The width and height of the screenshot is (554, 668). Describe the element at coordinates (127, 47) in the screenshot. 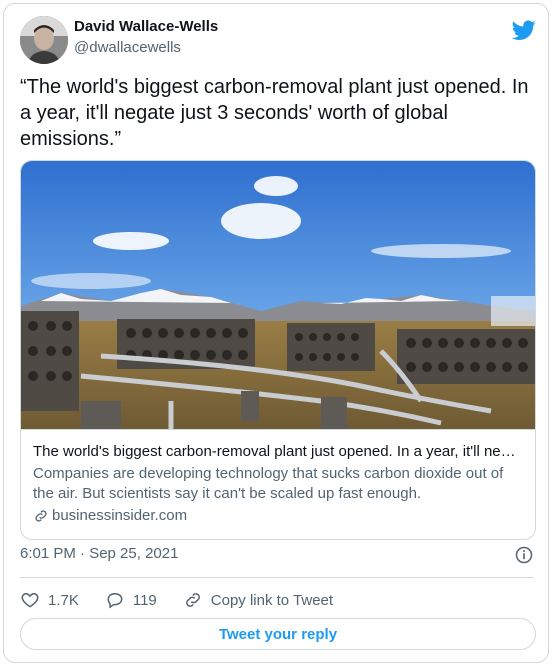

I see `author-handle: @dwallacewells` at that location.